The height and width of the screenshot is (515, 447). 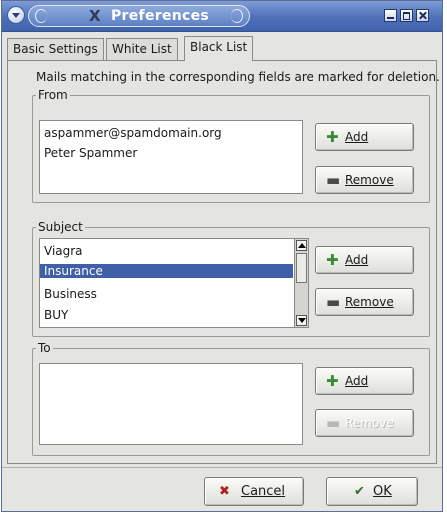 I want to click on subject-group-label: Subject, so click(x=60, y=227).